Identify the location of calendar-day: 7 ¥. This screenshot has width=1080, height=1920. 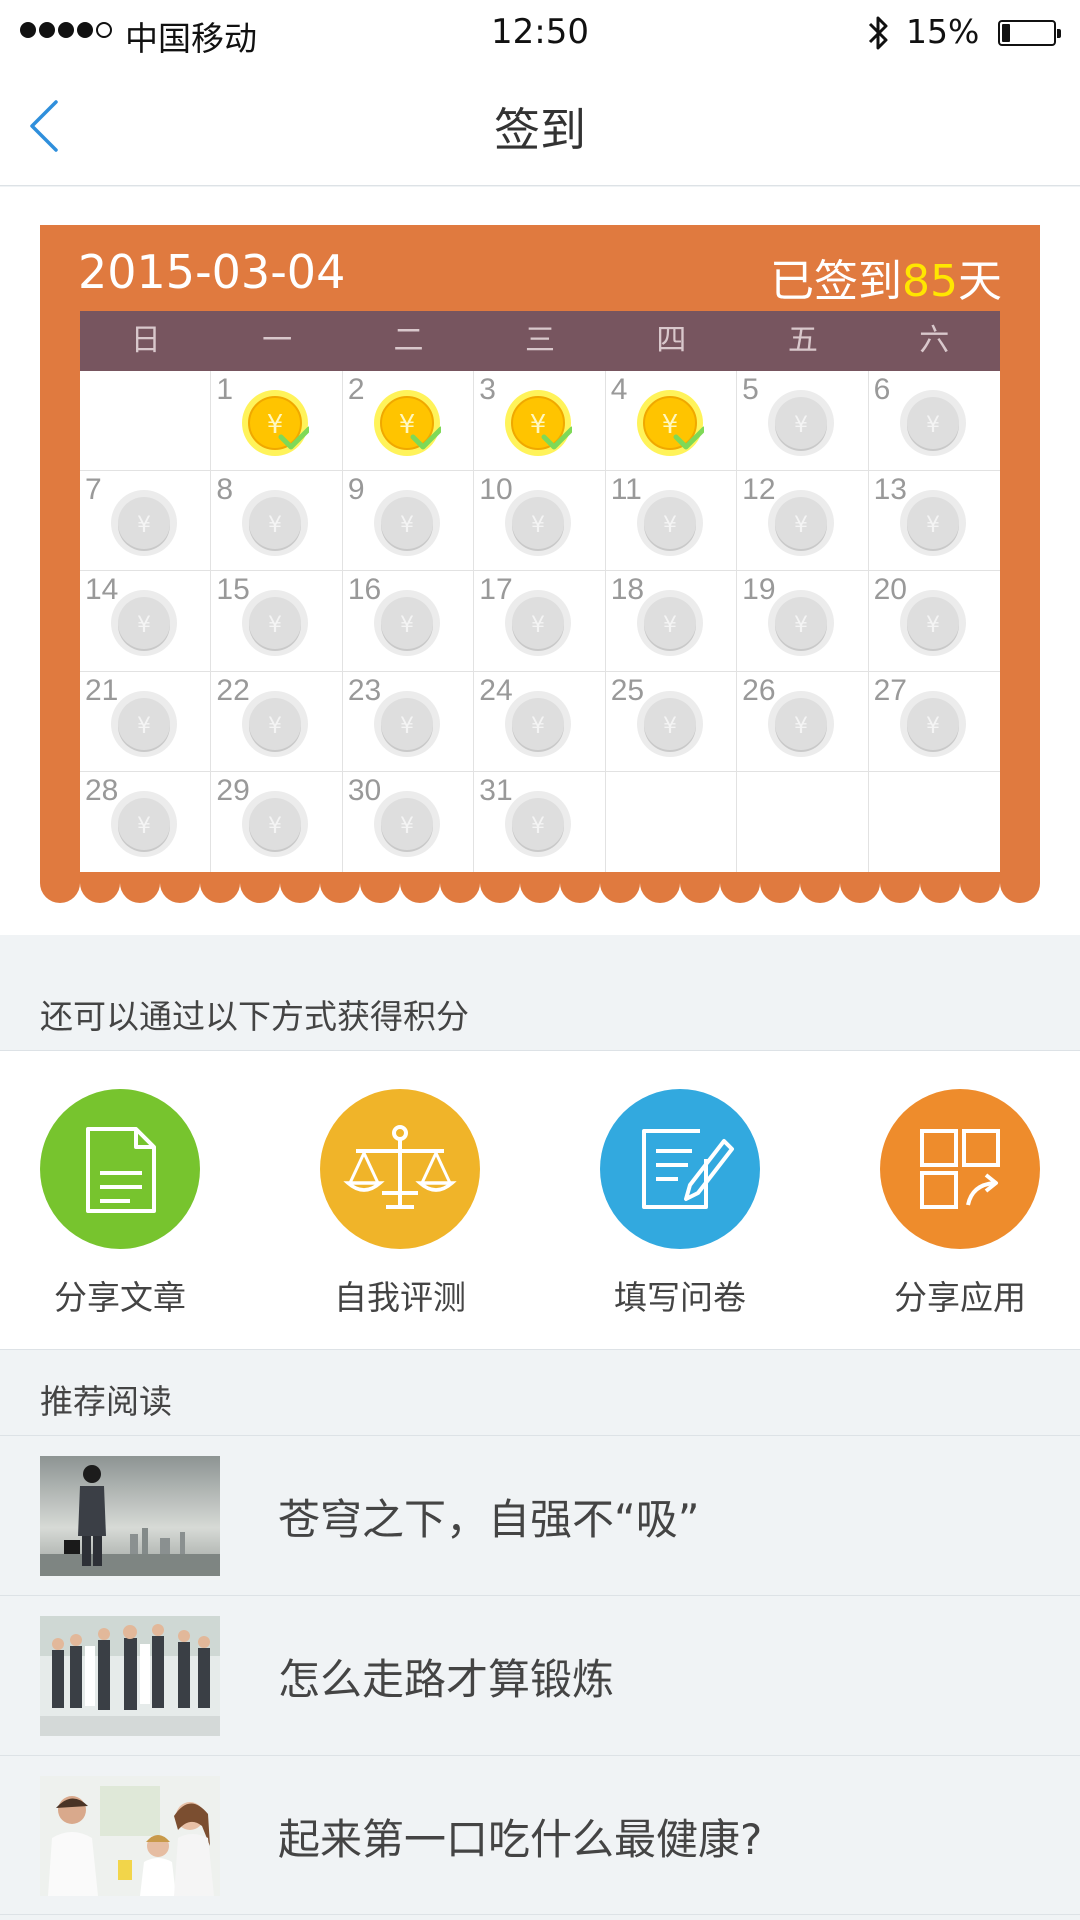
(146, 521).